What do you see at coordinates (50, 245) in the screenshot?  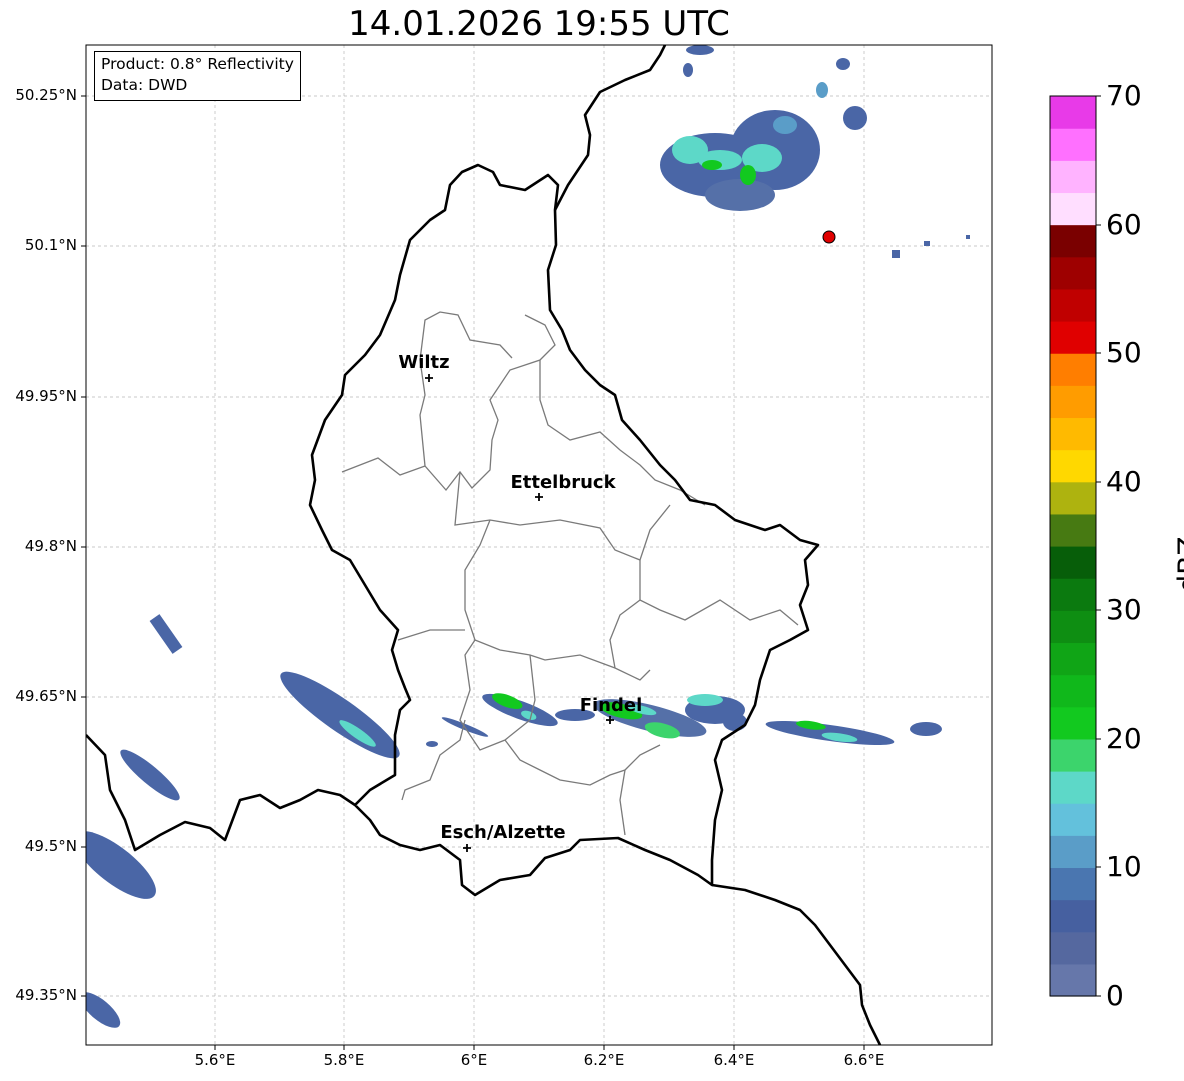 I see `lat-label: 50.1°N` at bounding box center [50, 245].